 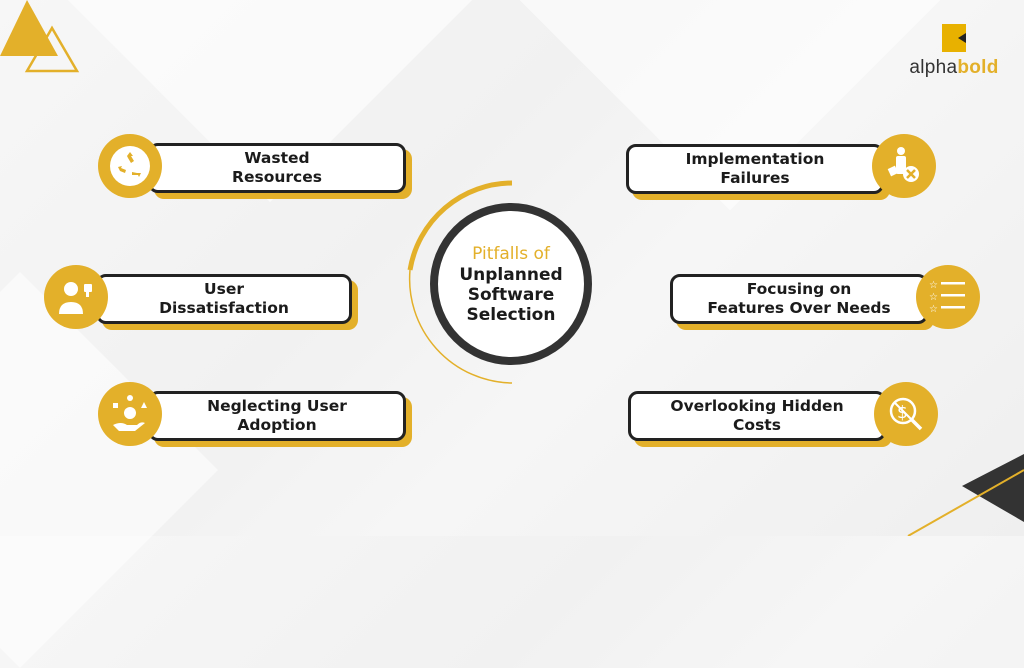 What do you see at coordinates (511, 294) in the screenshot?
I see `central-topic-title: Unplanned Software Selection` at bounding box center [511, 294].